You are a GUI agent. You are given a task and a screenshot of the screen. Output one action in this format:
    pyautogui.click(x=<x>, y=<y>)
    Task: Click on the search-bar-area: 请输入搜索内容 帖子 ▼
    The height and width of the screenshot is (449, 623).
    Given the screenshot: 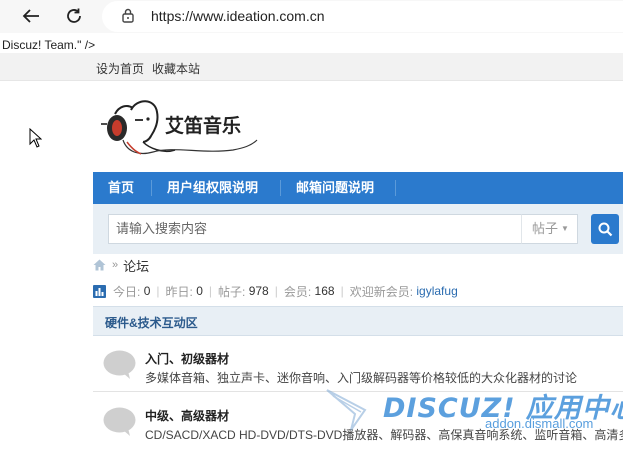 What is the action you would take?
    pyautogui.click(x=358, y=229)
    